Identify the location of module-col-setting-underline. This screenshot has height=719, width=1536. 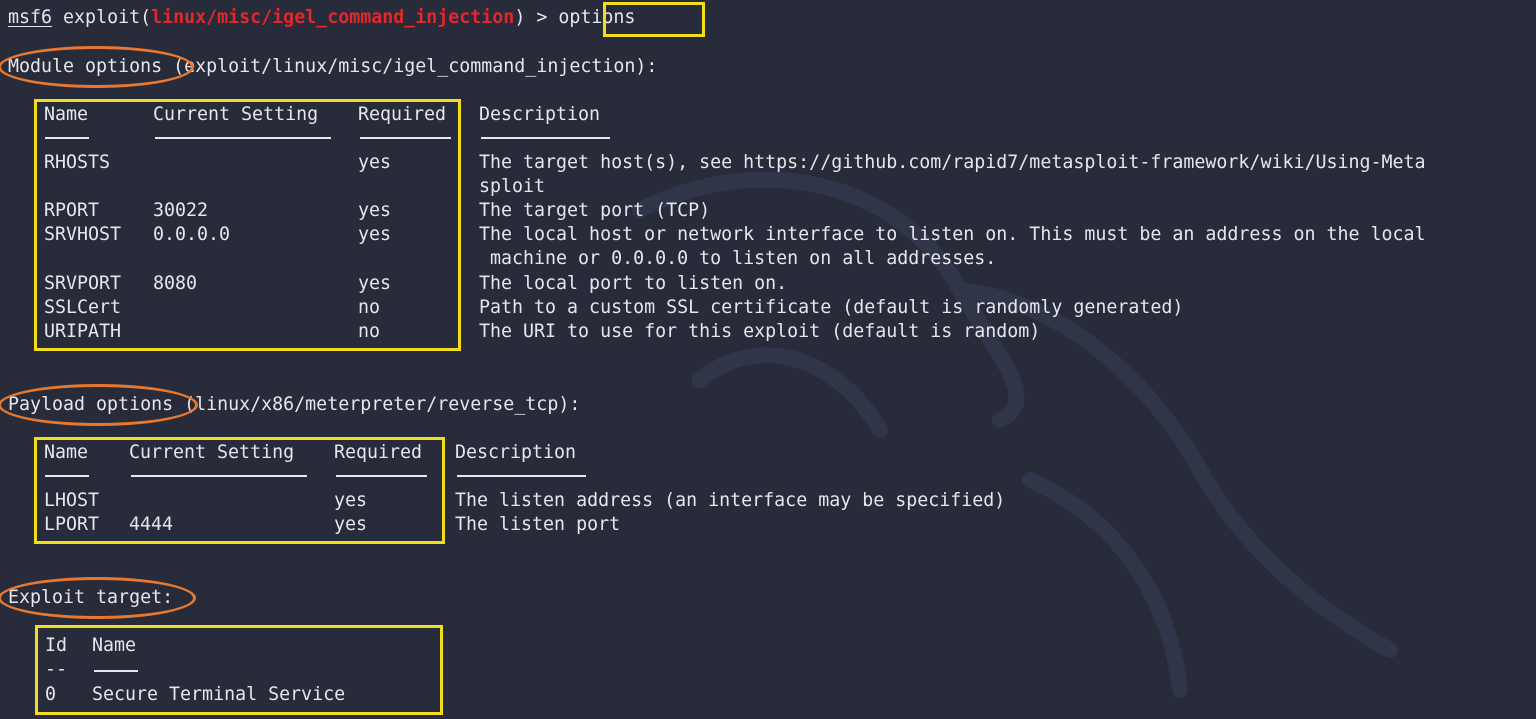
(243, 138).